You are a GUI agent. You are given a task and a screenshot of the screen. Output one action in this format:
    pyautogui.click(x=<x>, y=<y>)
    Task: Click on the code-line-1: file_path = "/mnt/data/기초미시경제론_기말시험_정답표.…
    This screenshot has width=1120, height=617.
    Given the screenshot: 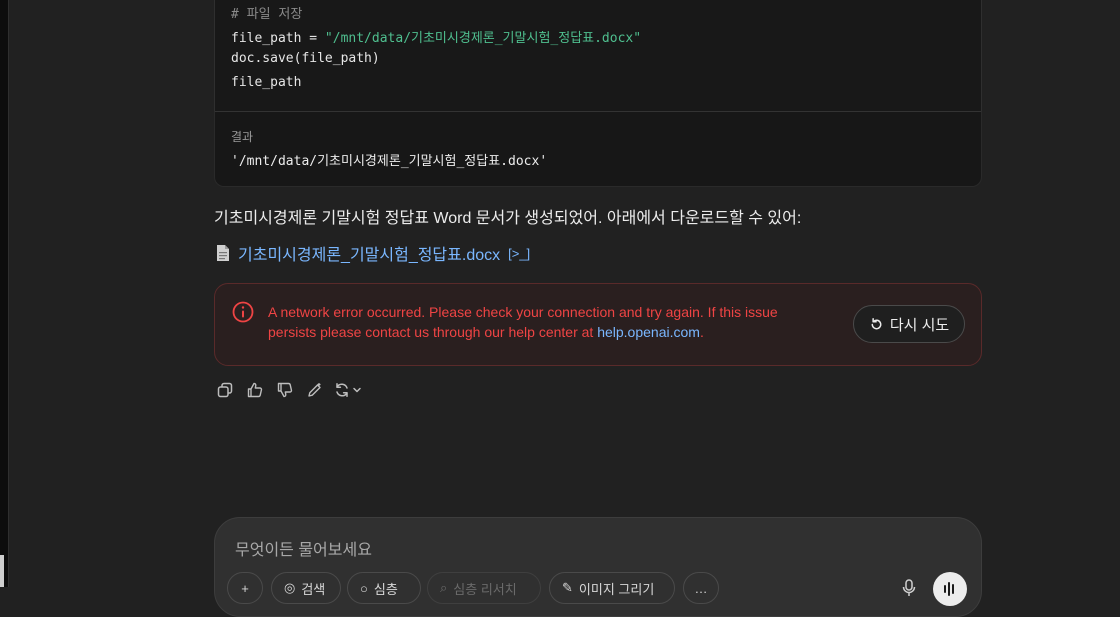 What is the action you would take?
    pyautogui.click(x=436, y=36)
    